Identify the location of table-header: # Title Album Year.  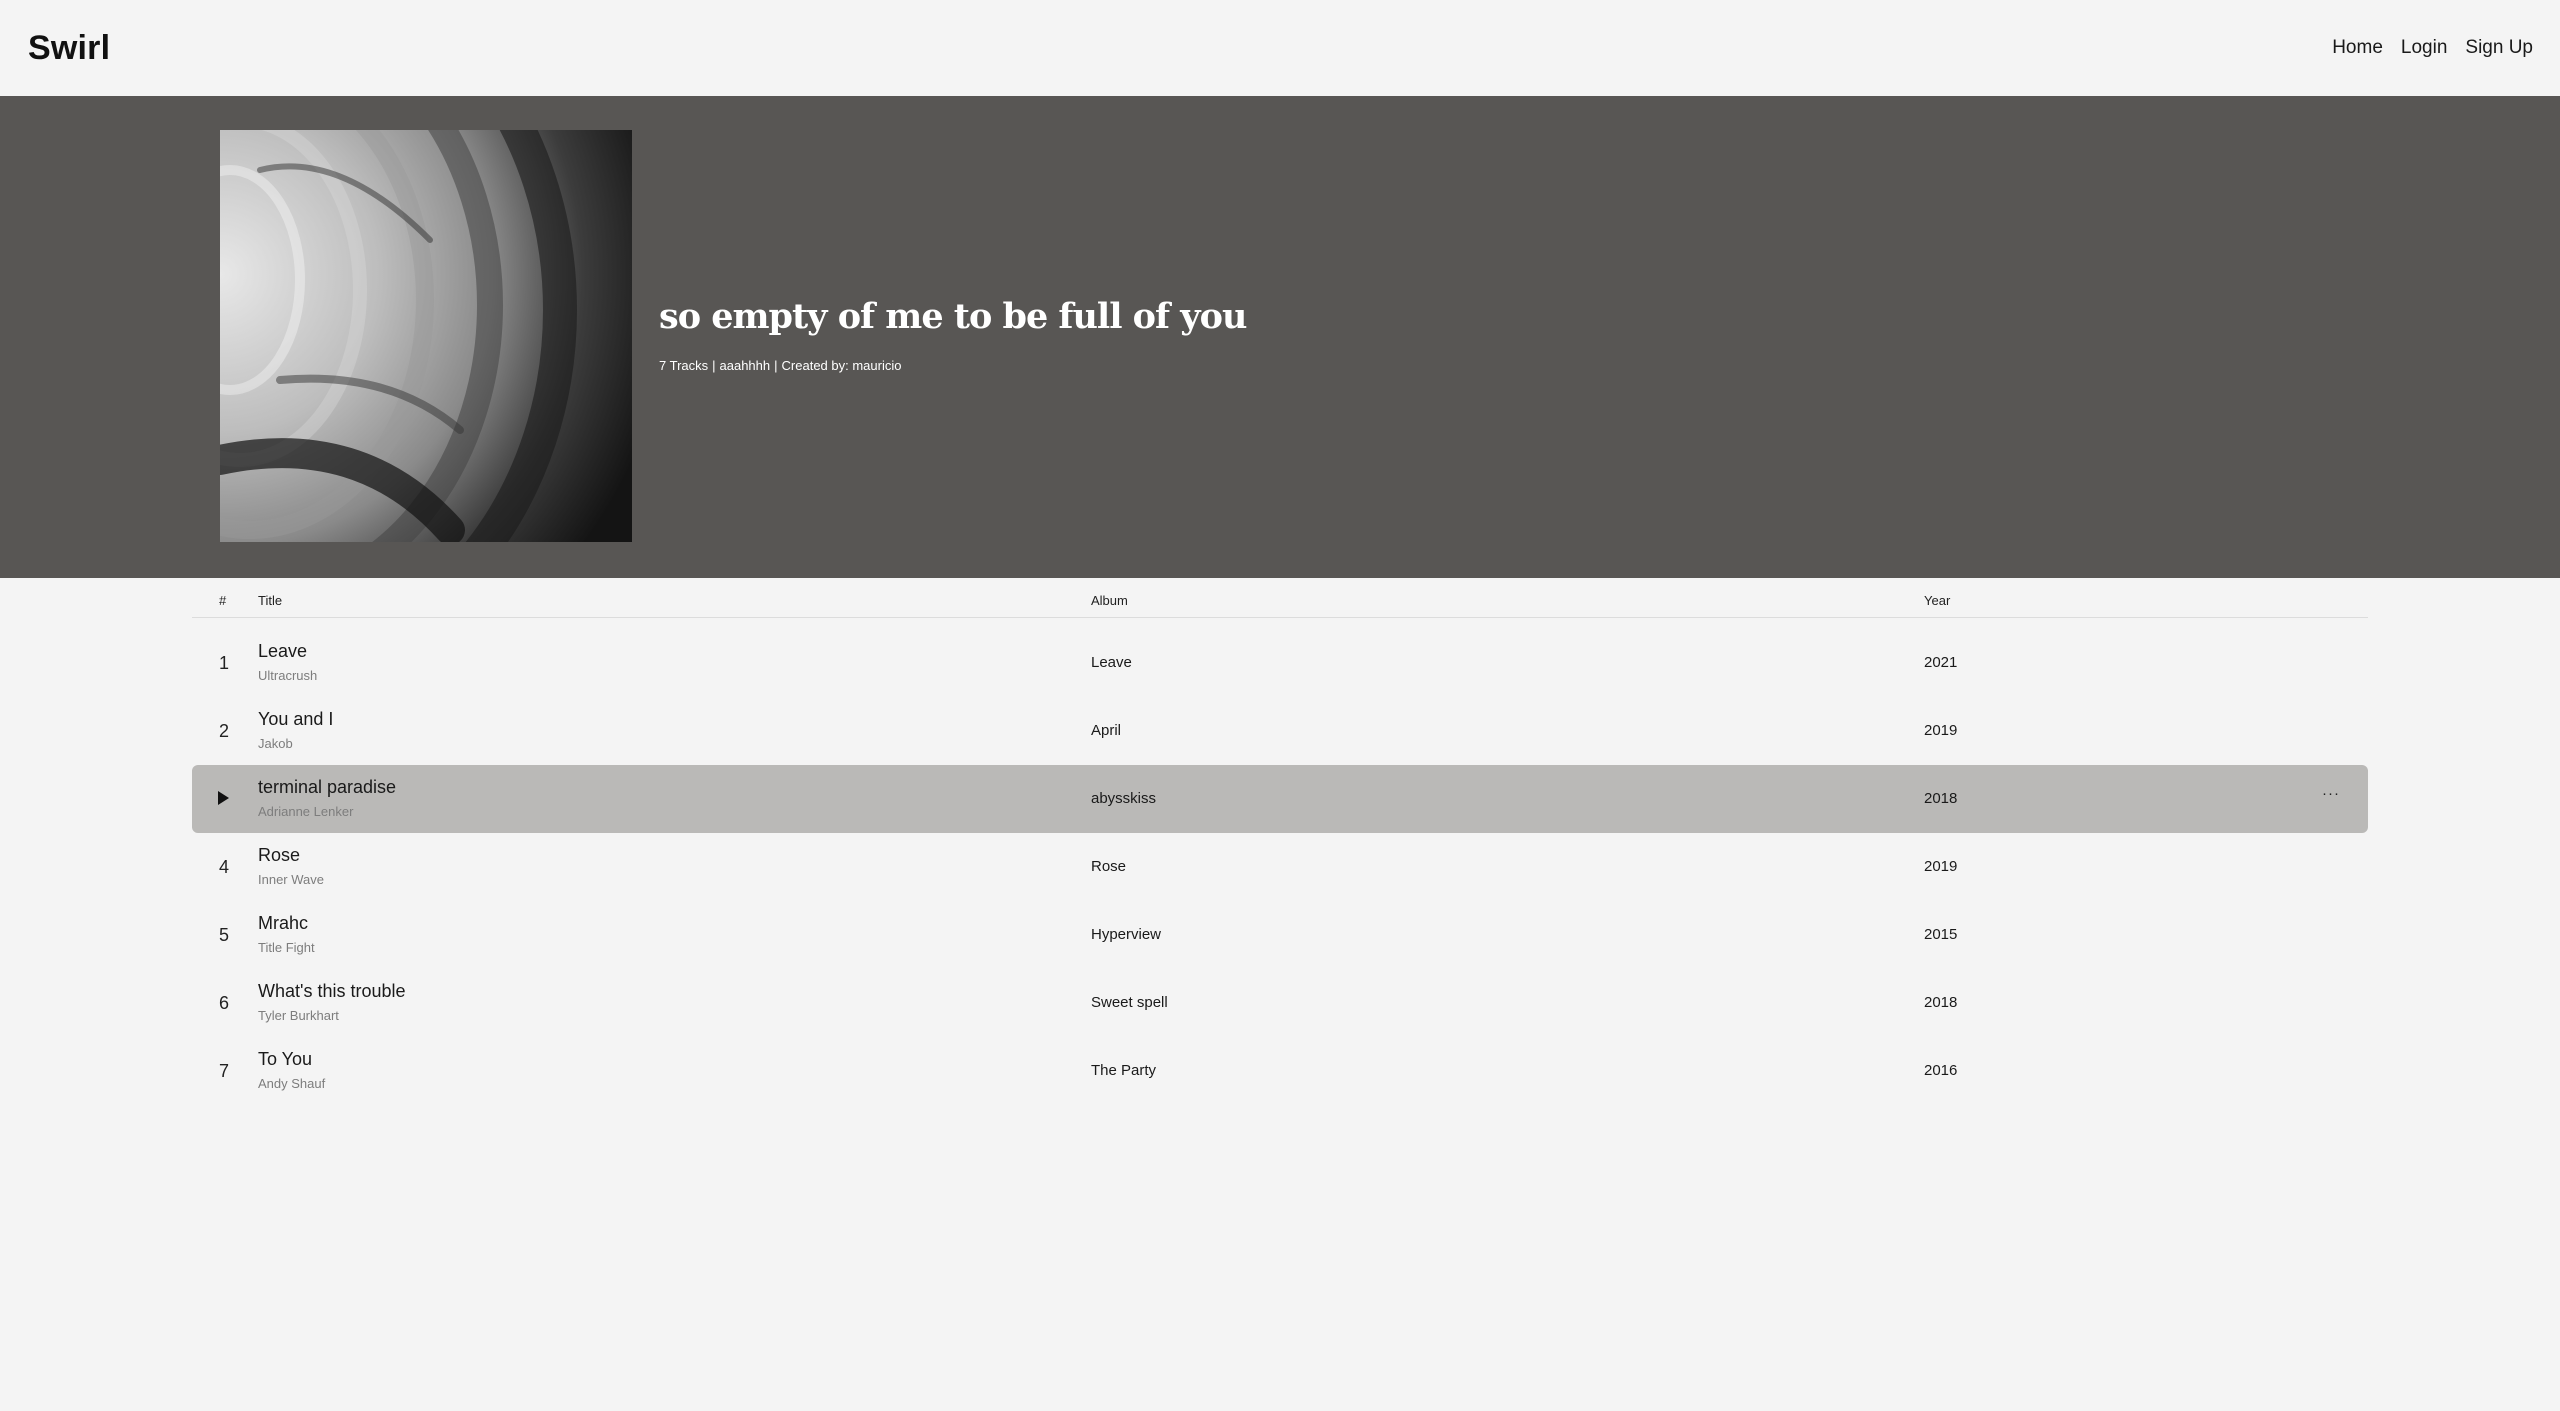
(1280, 598).